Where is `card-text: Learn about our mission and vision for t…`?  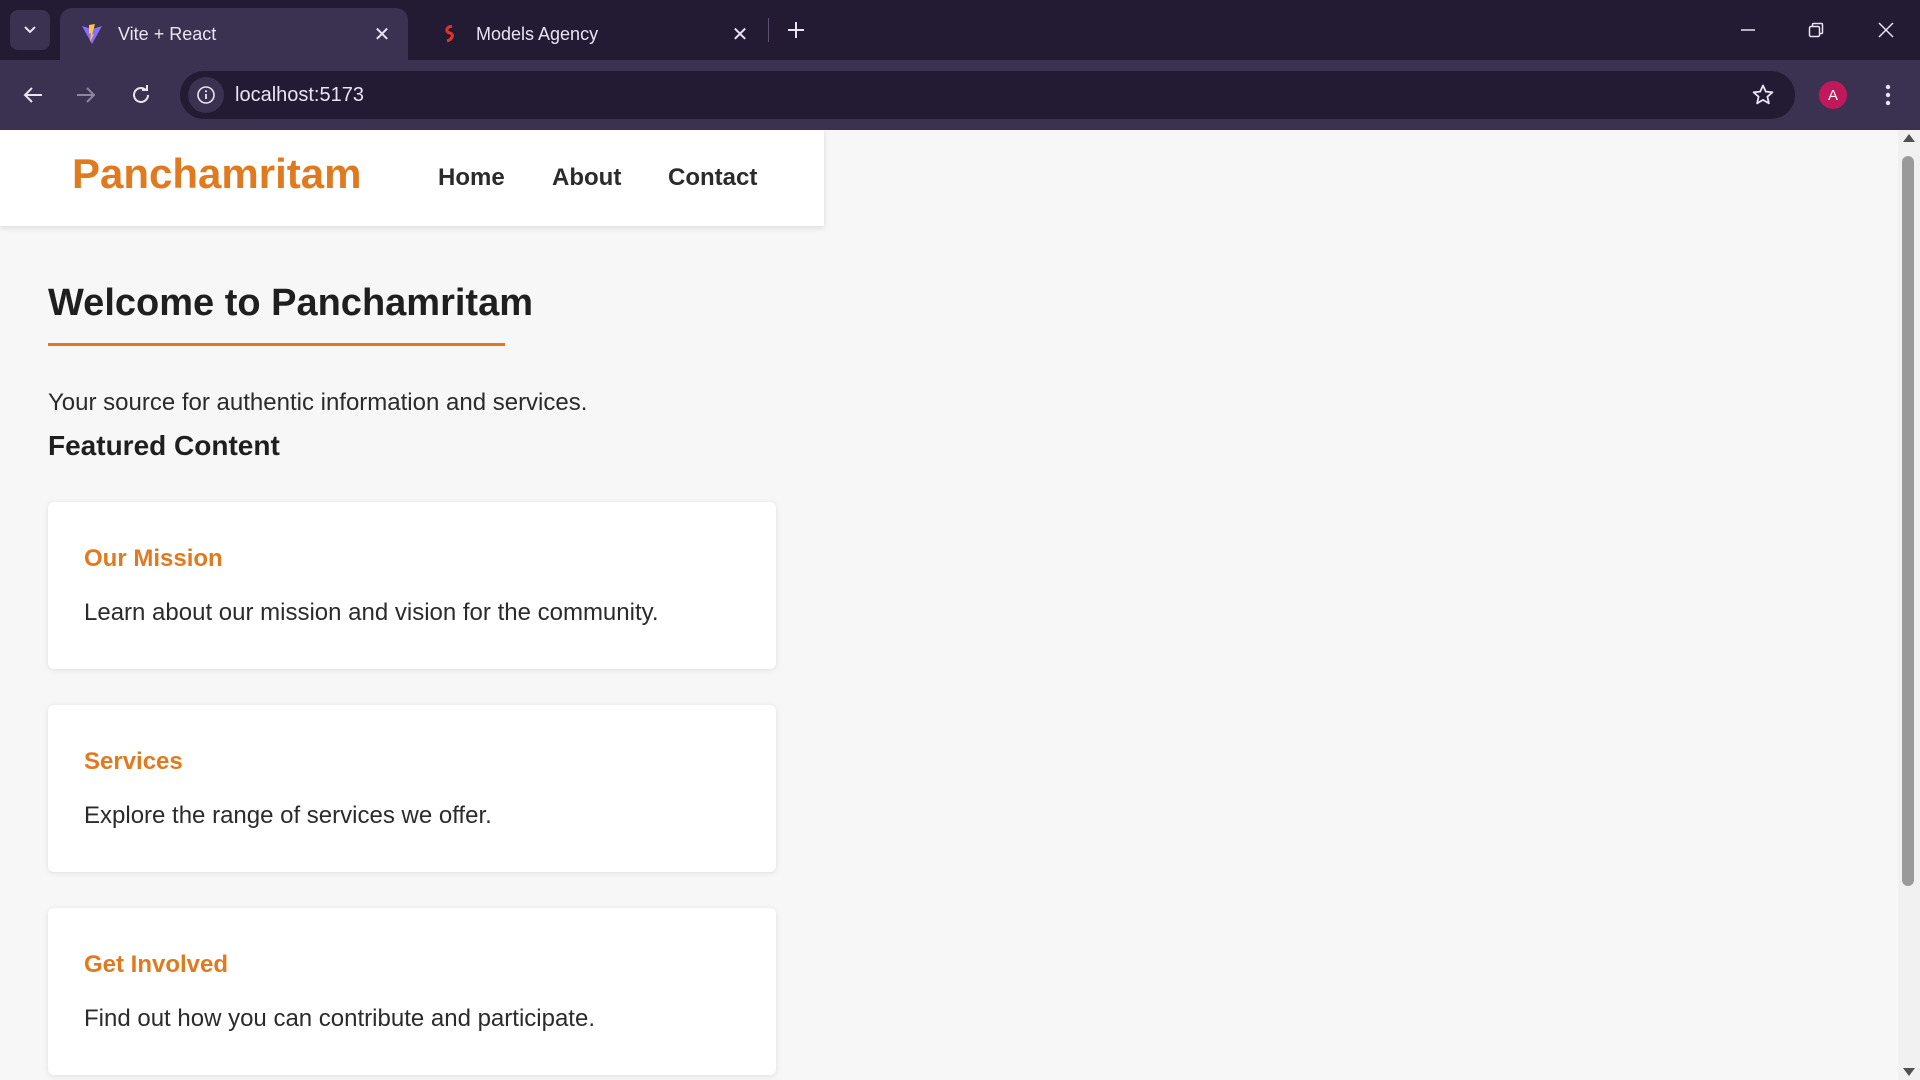
card-text: Learn about our mission and vision for t… is located at coordinates (371, 612).